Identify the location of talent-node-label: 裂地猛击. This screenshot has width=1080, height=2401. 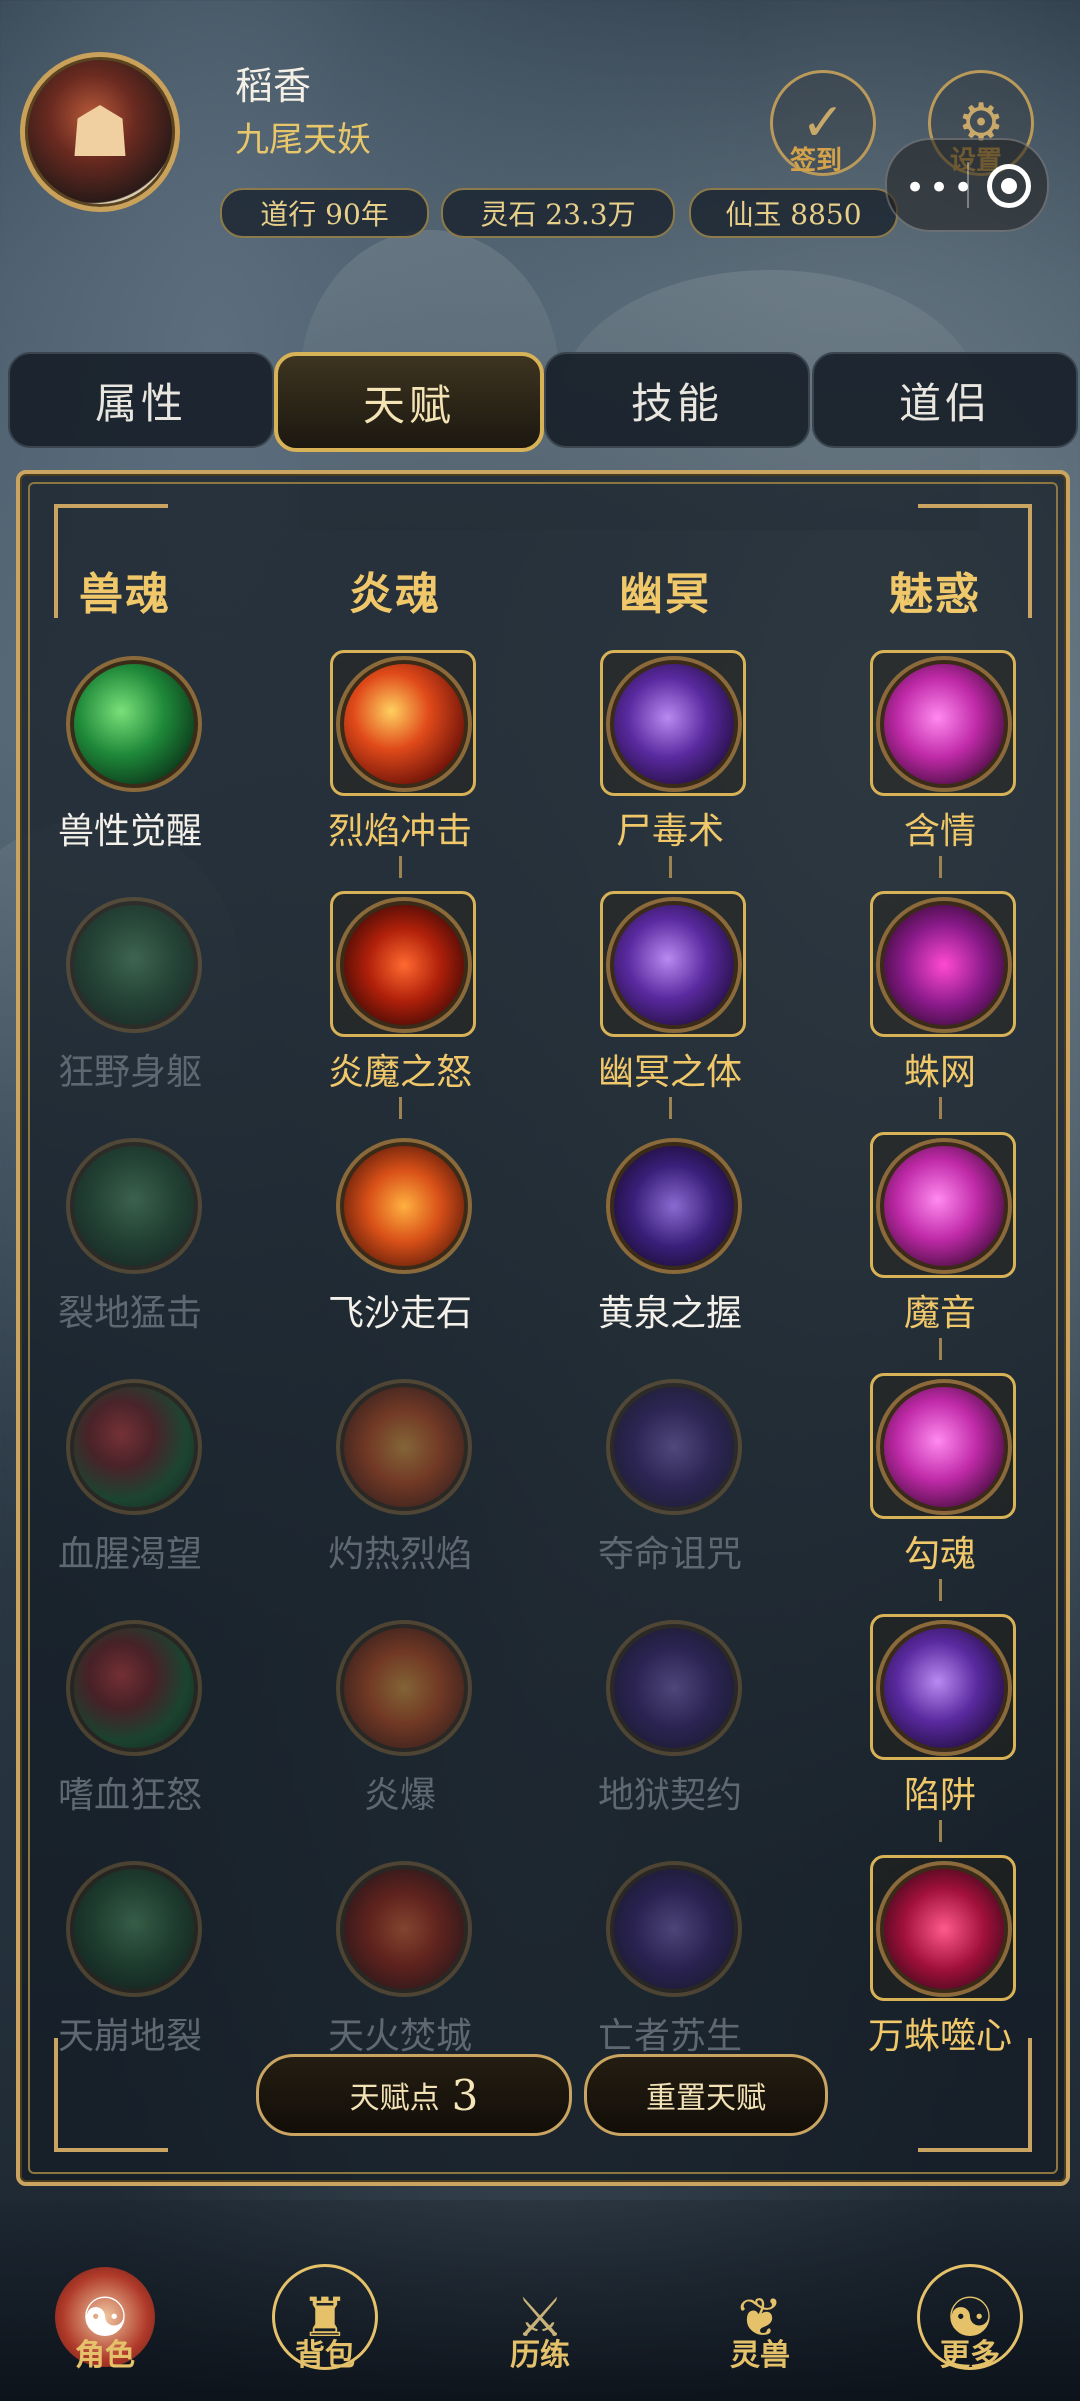
(129, 1313).